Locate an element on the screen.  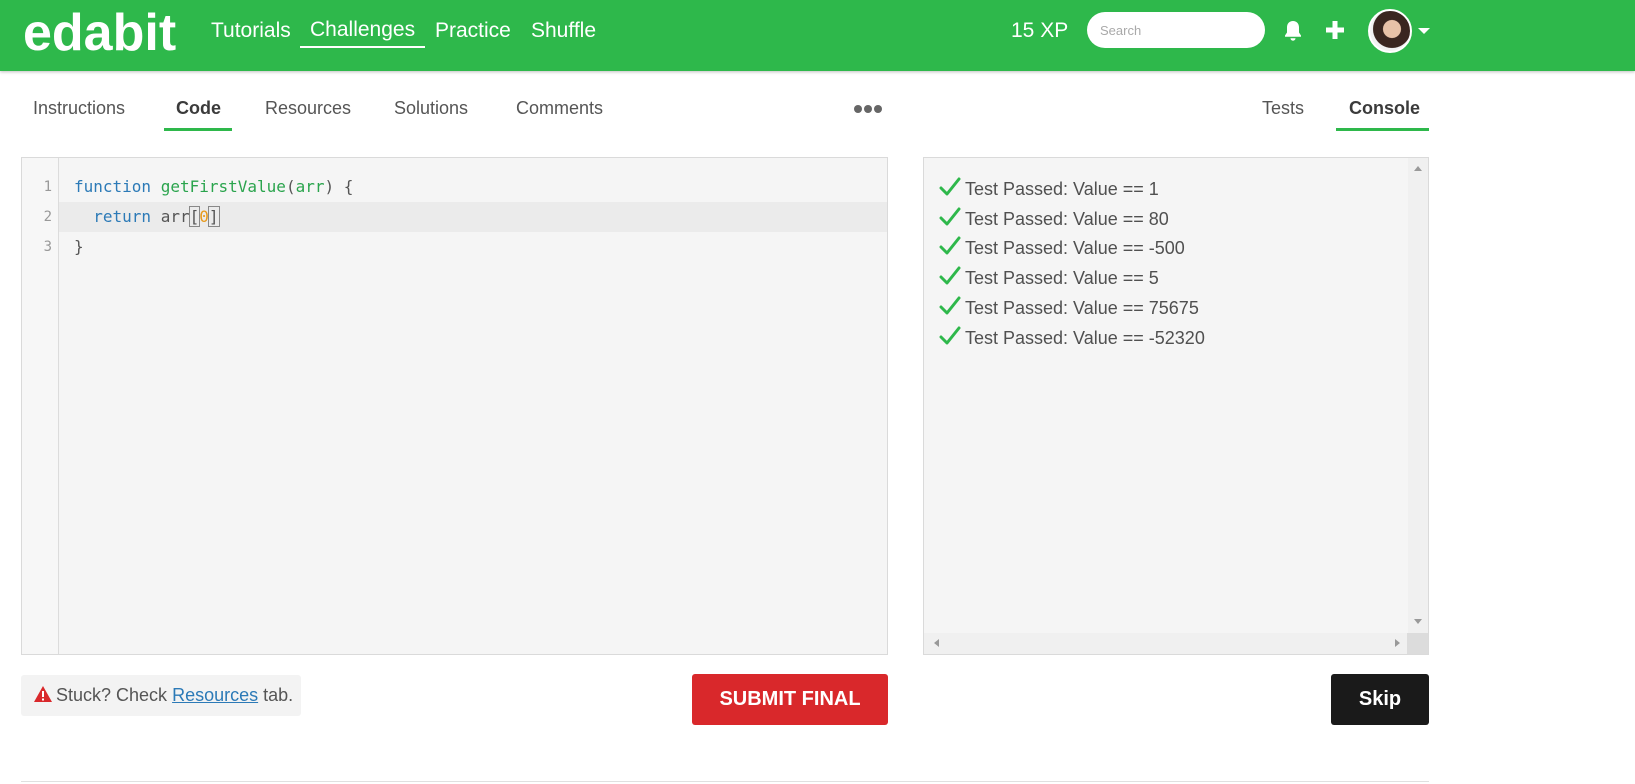
avatar is located at coordinates (1390, 31).